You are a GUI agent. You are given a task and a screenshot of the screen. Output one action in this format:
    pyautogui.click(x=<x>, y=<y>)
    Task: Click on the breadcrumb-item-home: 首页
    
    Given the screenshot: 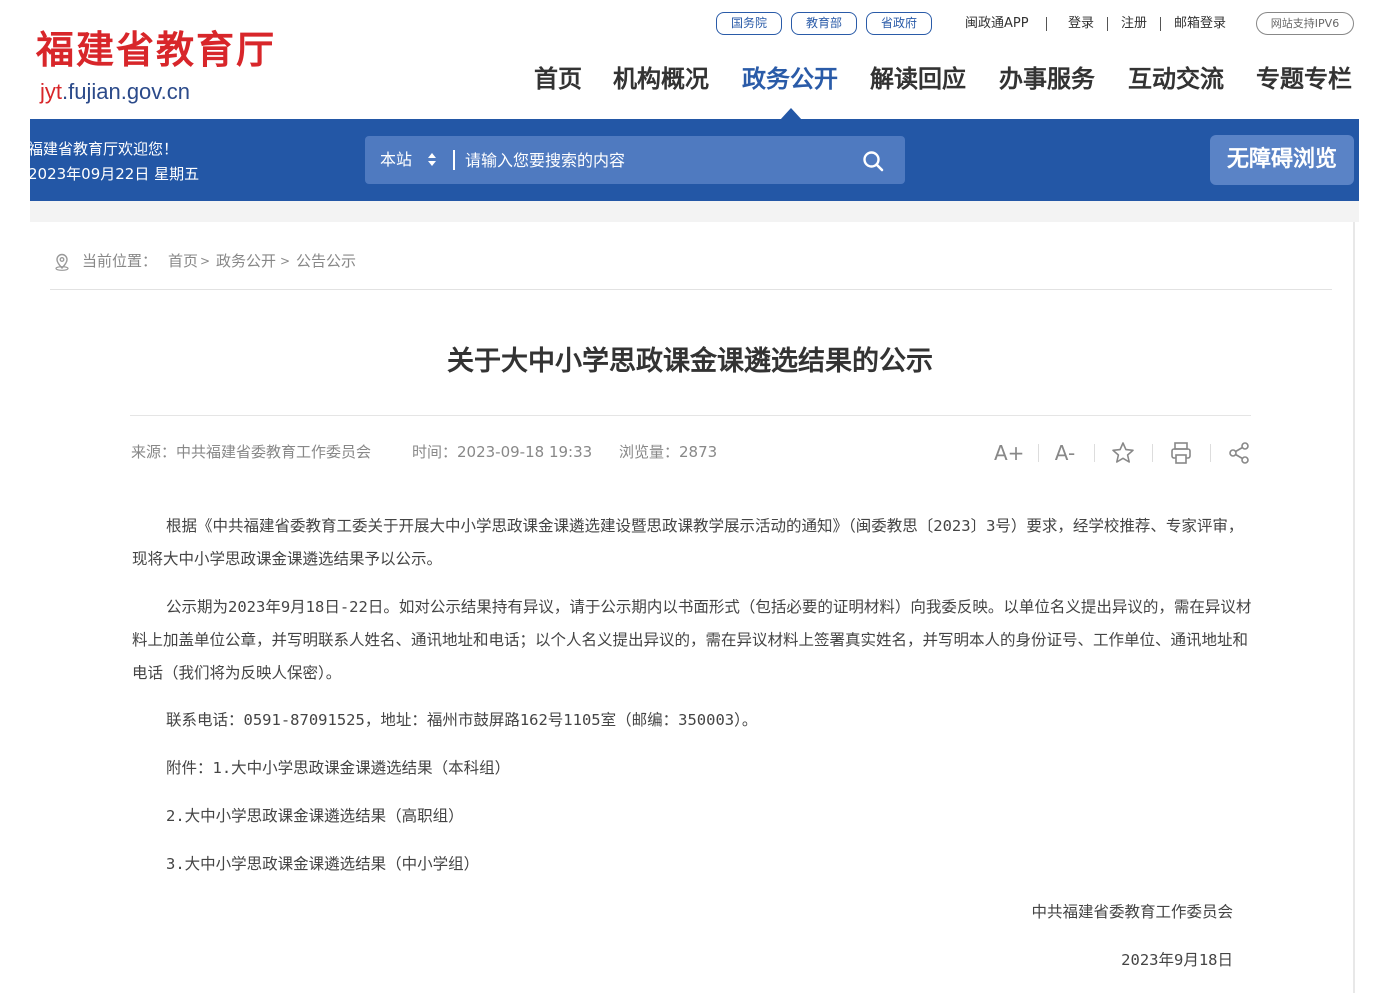 What is the action you would take?
    pyautogui.click(x=183, y=261)
    